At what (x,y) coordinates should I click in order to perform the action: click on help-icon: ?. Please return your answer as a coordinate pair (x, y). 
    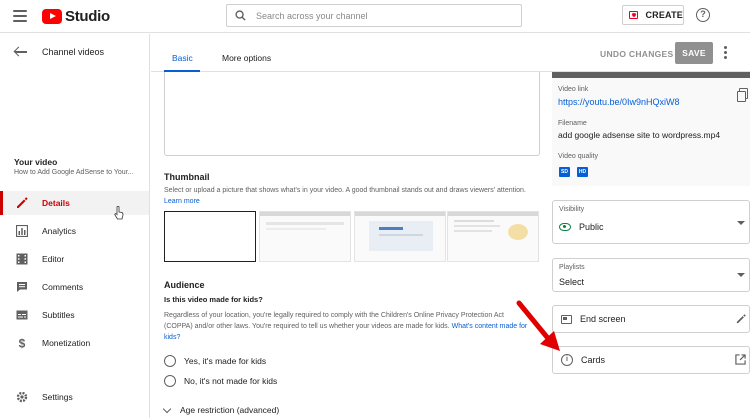
    Looking at the image, I should click on (703, 15).